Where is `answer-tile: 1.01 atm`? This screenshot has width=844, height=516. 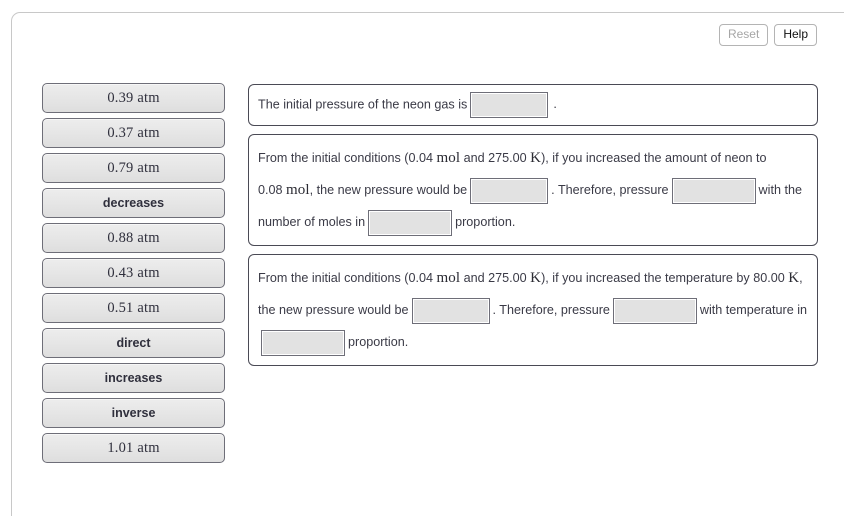
answer-tile: 1.01 atm is located at coordinates (133, 448).